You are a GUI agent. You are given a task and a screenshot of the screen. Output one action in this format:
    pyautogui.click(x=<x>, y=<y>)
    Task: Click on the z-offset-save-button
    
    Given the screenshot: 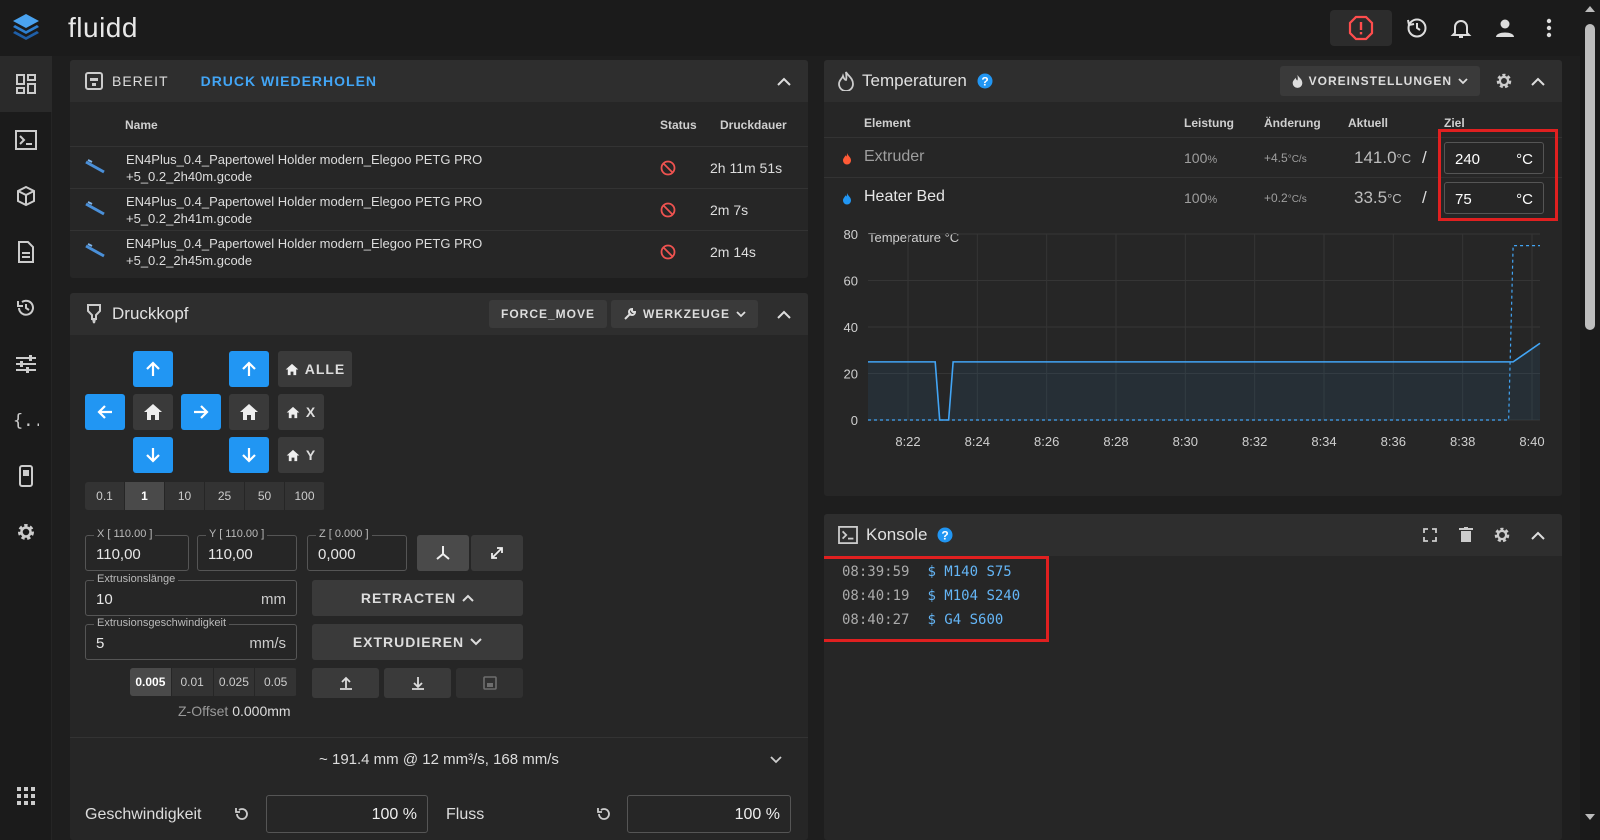 What is the action you would take?
    pyautogui.click(x=489, y=683)
    